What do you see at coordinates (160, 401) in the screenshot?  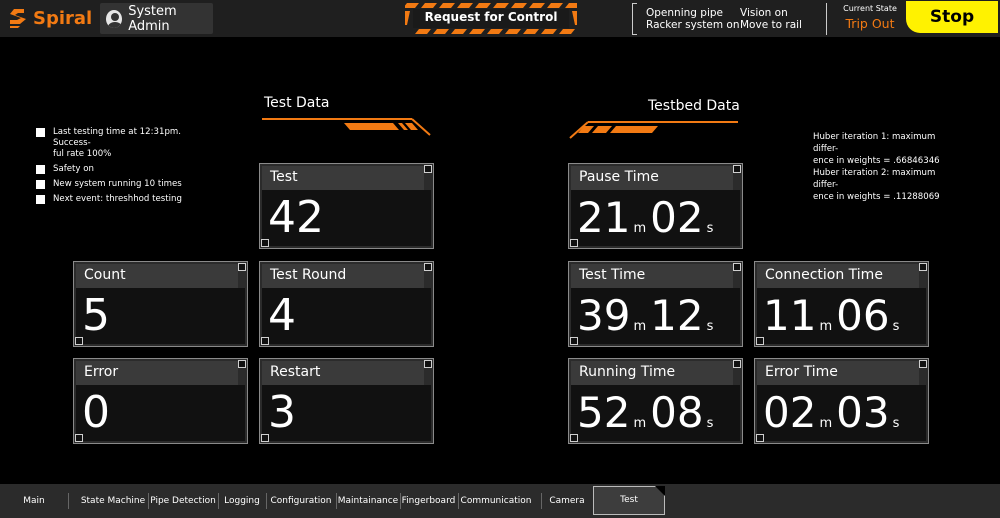 I see `error-panel: Error 0` at bounding box center [160, 401].